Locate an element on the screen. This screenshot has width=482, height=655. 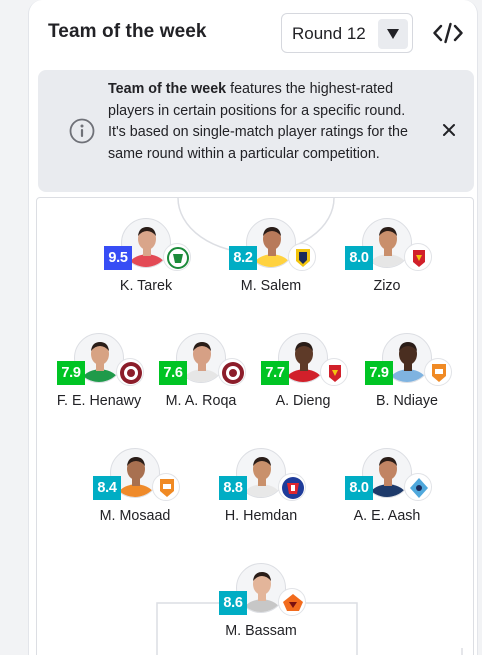
round-select-value: Round 12 is located at coordinates (329, 33).